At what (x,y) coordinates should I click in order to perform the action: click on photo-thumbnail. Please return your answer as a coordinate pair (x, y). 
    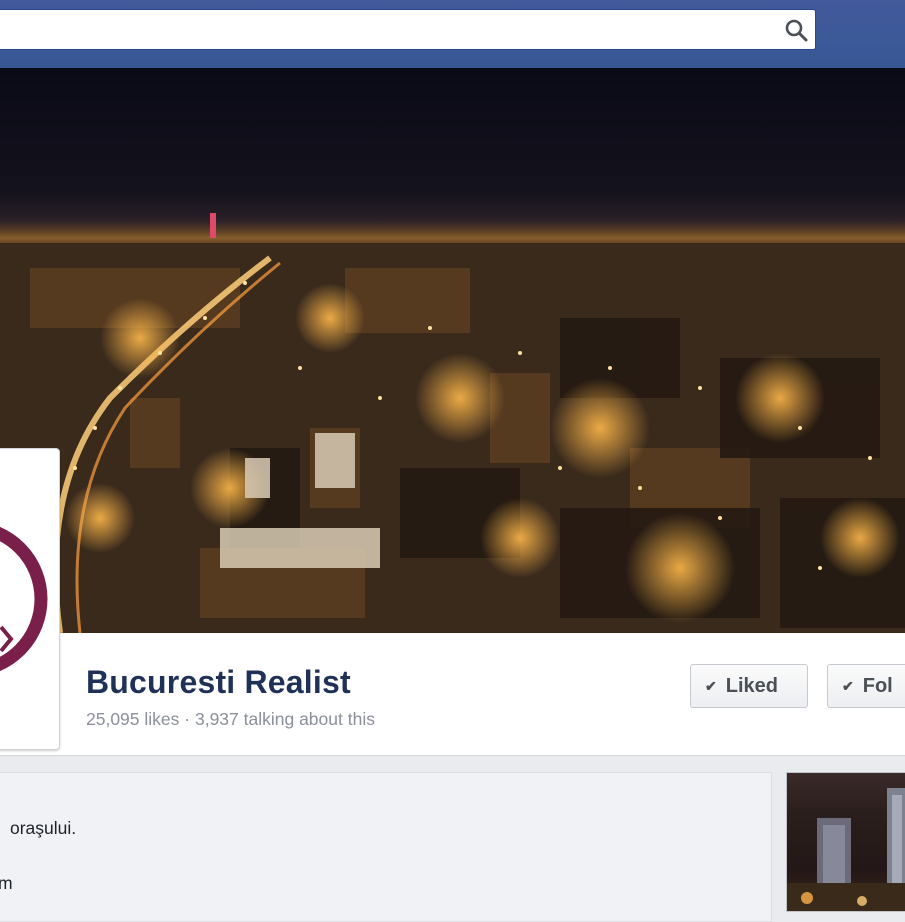
    Looking at the image, I should click on (845, 842).